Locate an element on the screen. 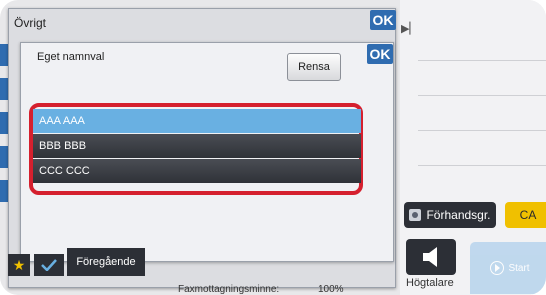  expand-arrow-icon: ▶▏ is located at coordinates (409, 28).